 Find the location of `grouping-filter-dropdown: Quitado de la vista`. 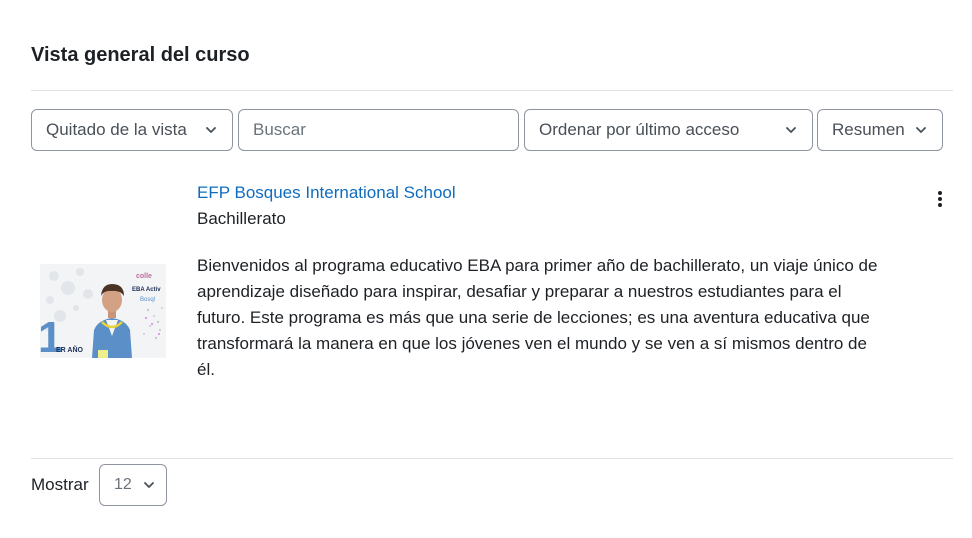

grouping-filter-dropdown: Quitado de la vista is located at coordinates (132, 130).